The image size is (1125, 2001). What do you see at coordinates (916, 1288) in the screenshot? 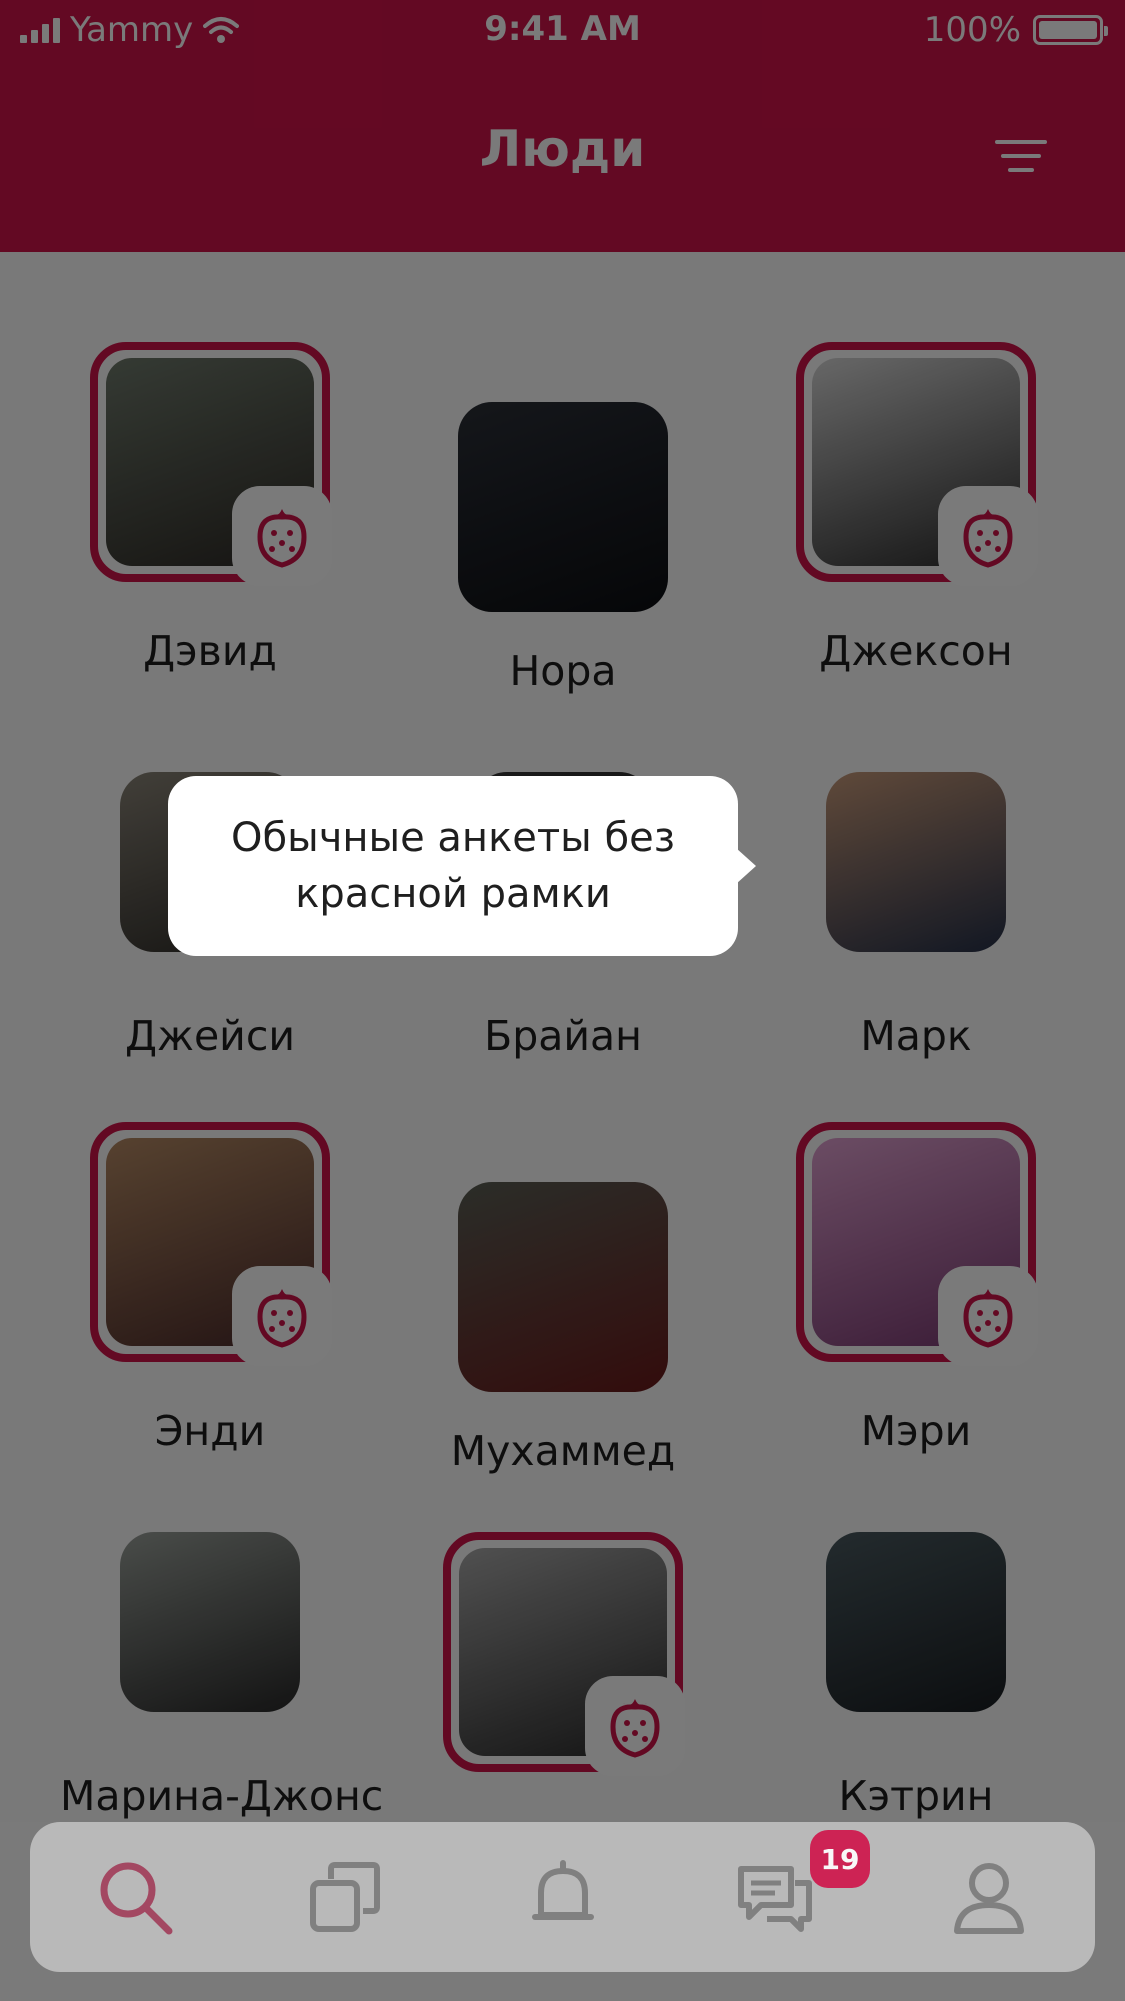
I see `person-card: Мэри` at bounding box center [916, 1288].